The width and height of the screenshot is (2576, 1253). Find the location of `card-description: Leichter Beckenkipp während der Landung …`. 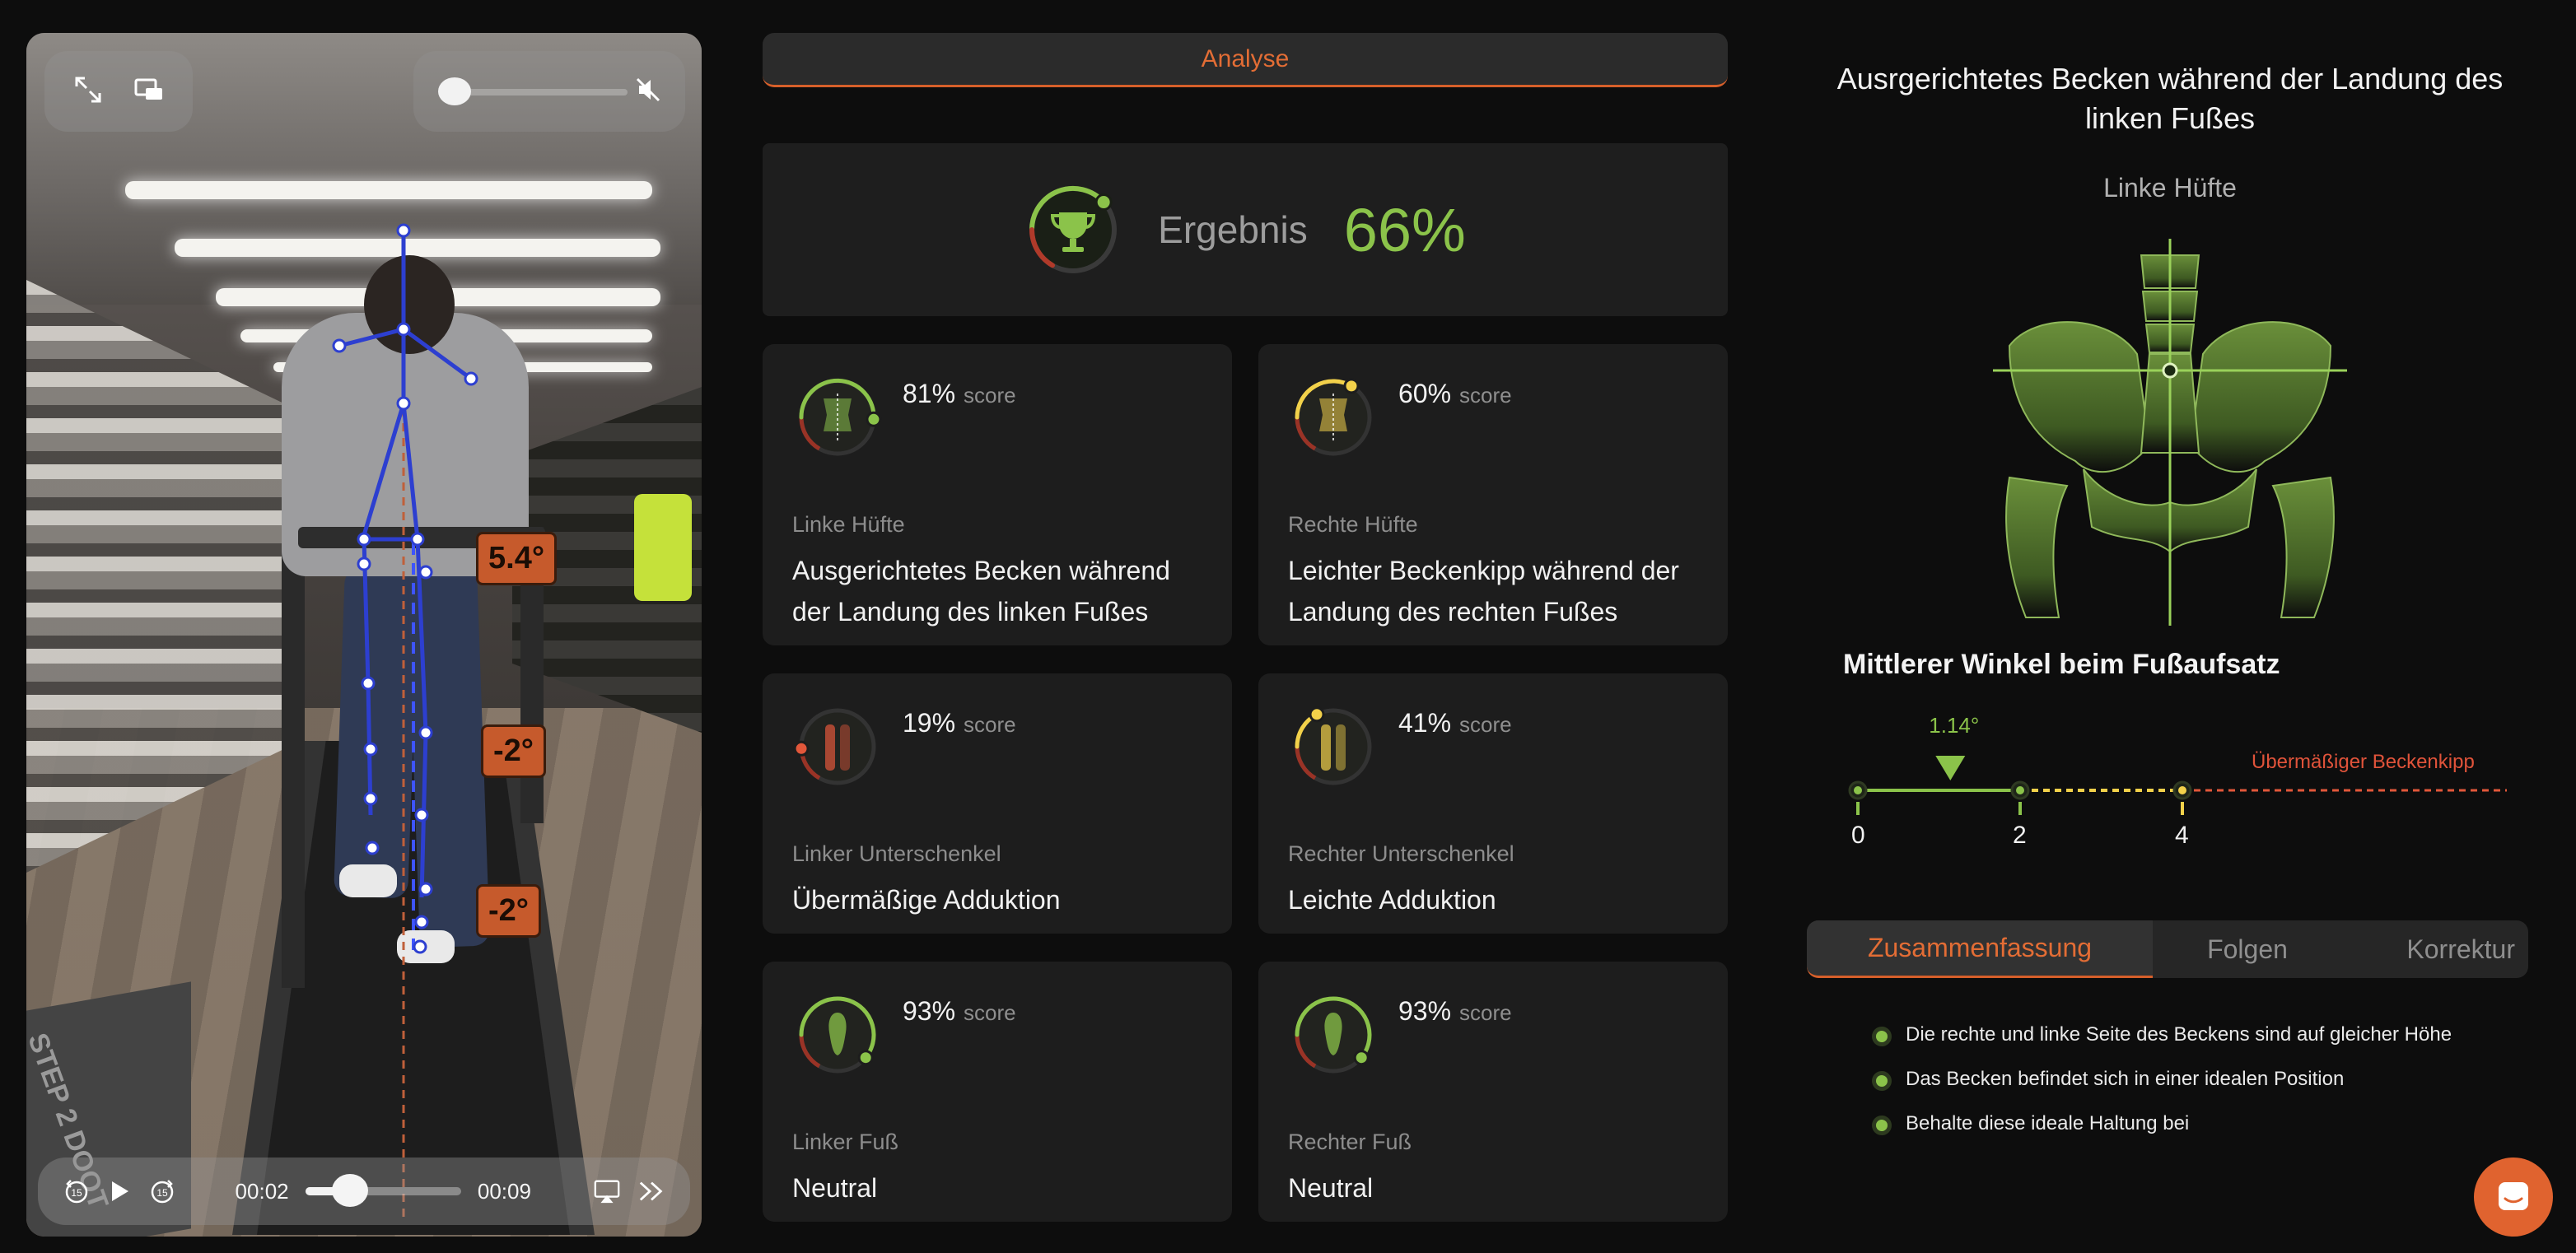

card-description: Leichter Beckenkipp während der Landung … is located at coordinates (1483, 591).